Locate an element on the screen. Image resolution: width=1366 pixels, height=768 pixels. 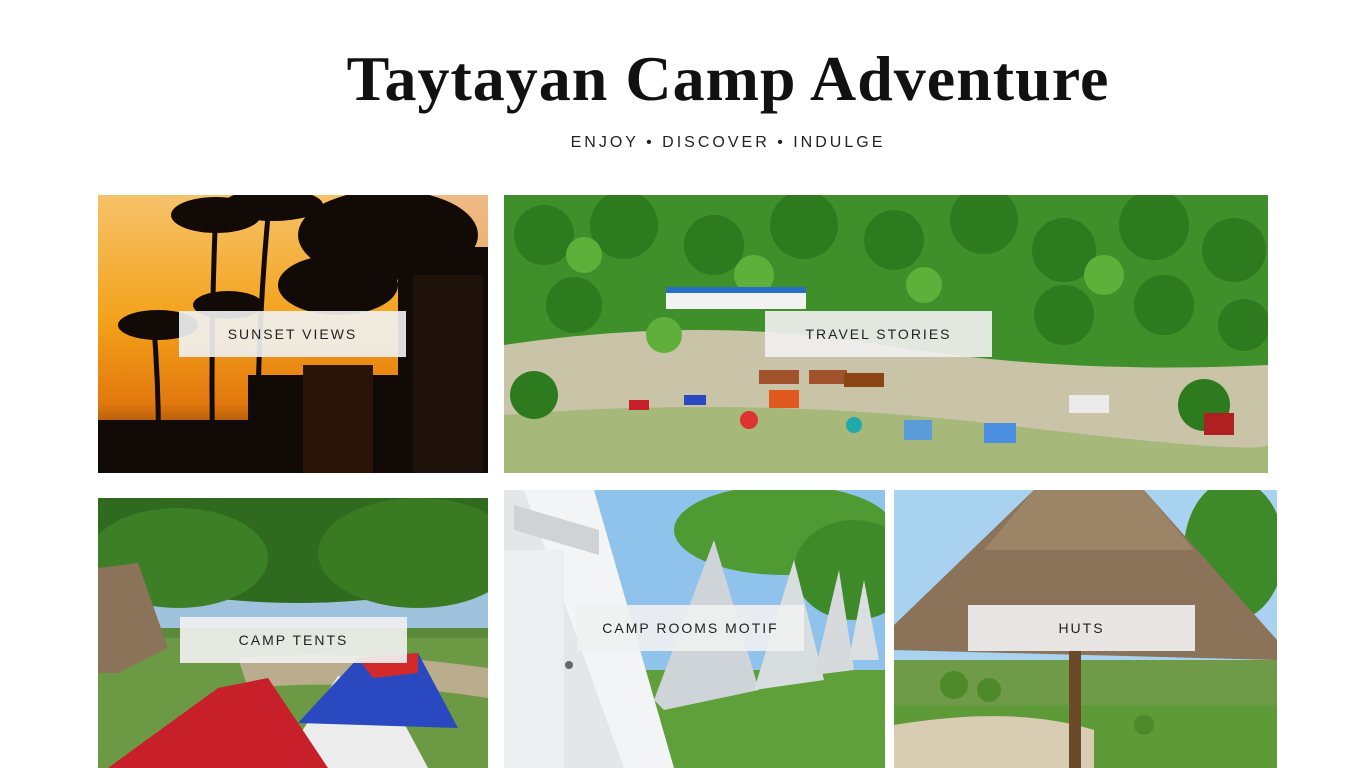
gallery-tile-camp-rooms-motif: CAMP ROOMS MOTIF is located at coordinates (694, 629).